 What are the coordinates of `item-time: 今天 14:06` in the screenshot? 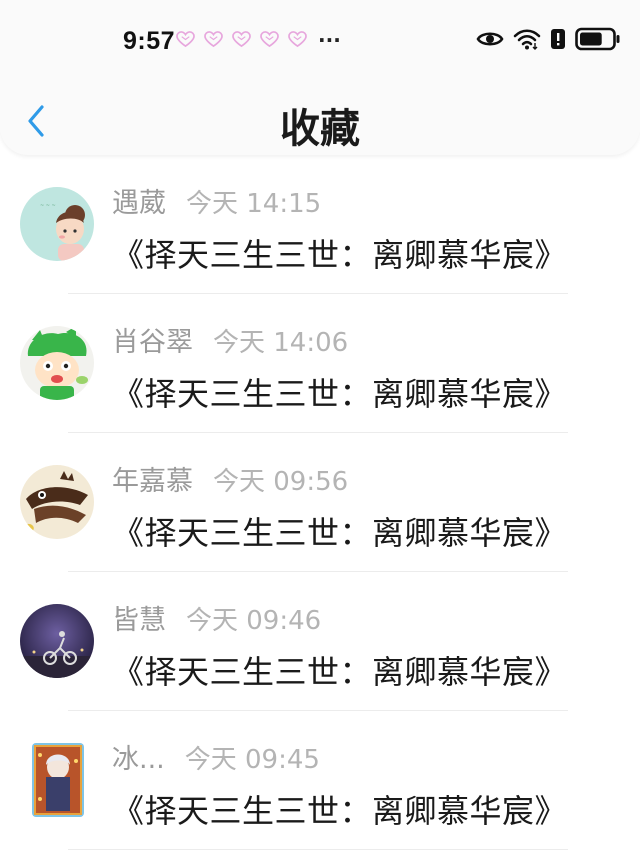 It's located at (281, 343).